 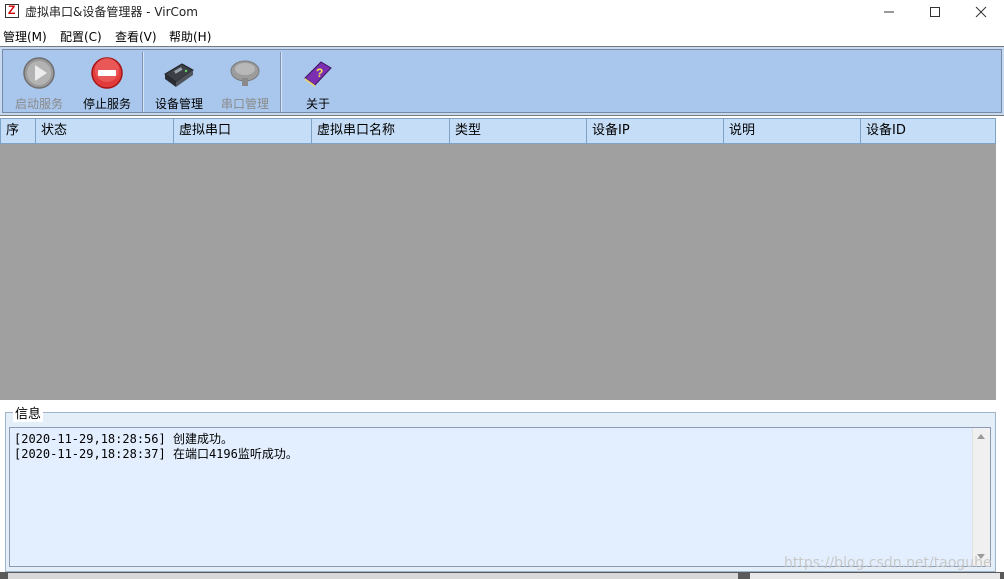 I want to click on app-icon-letter: Z, so click(x=12, y=10).